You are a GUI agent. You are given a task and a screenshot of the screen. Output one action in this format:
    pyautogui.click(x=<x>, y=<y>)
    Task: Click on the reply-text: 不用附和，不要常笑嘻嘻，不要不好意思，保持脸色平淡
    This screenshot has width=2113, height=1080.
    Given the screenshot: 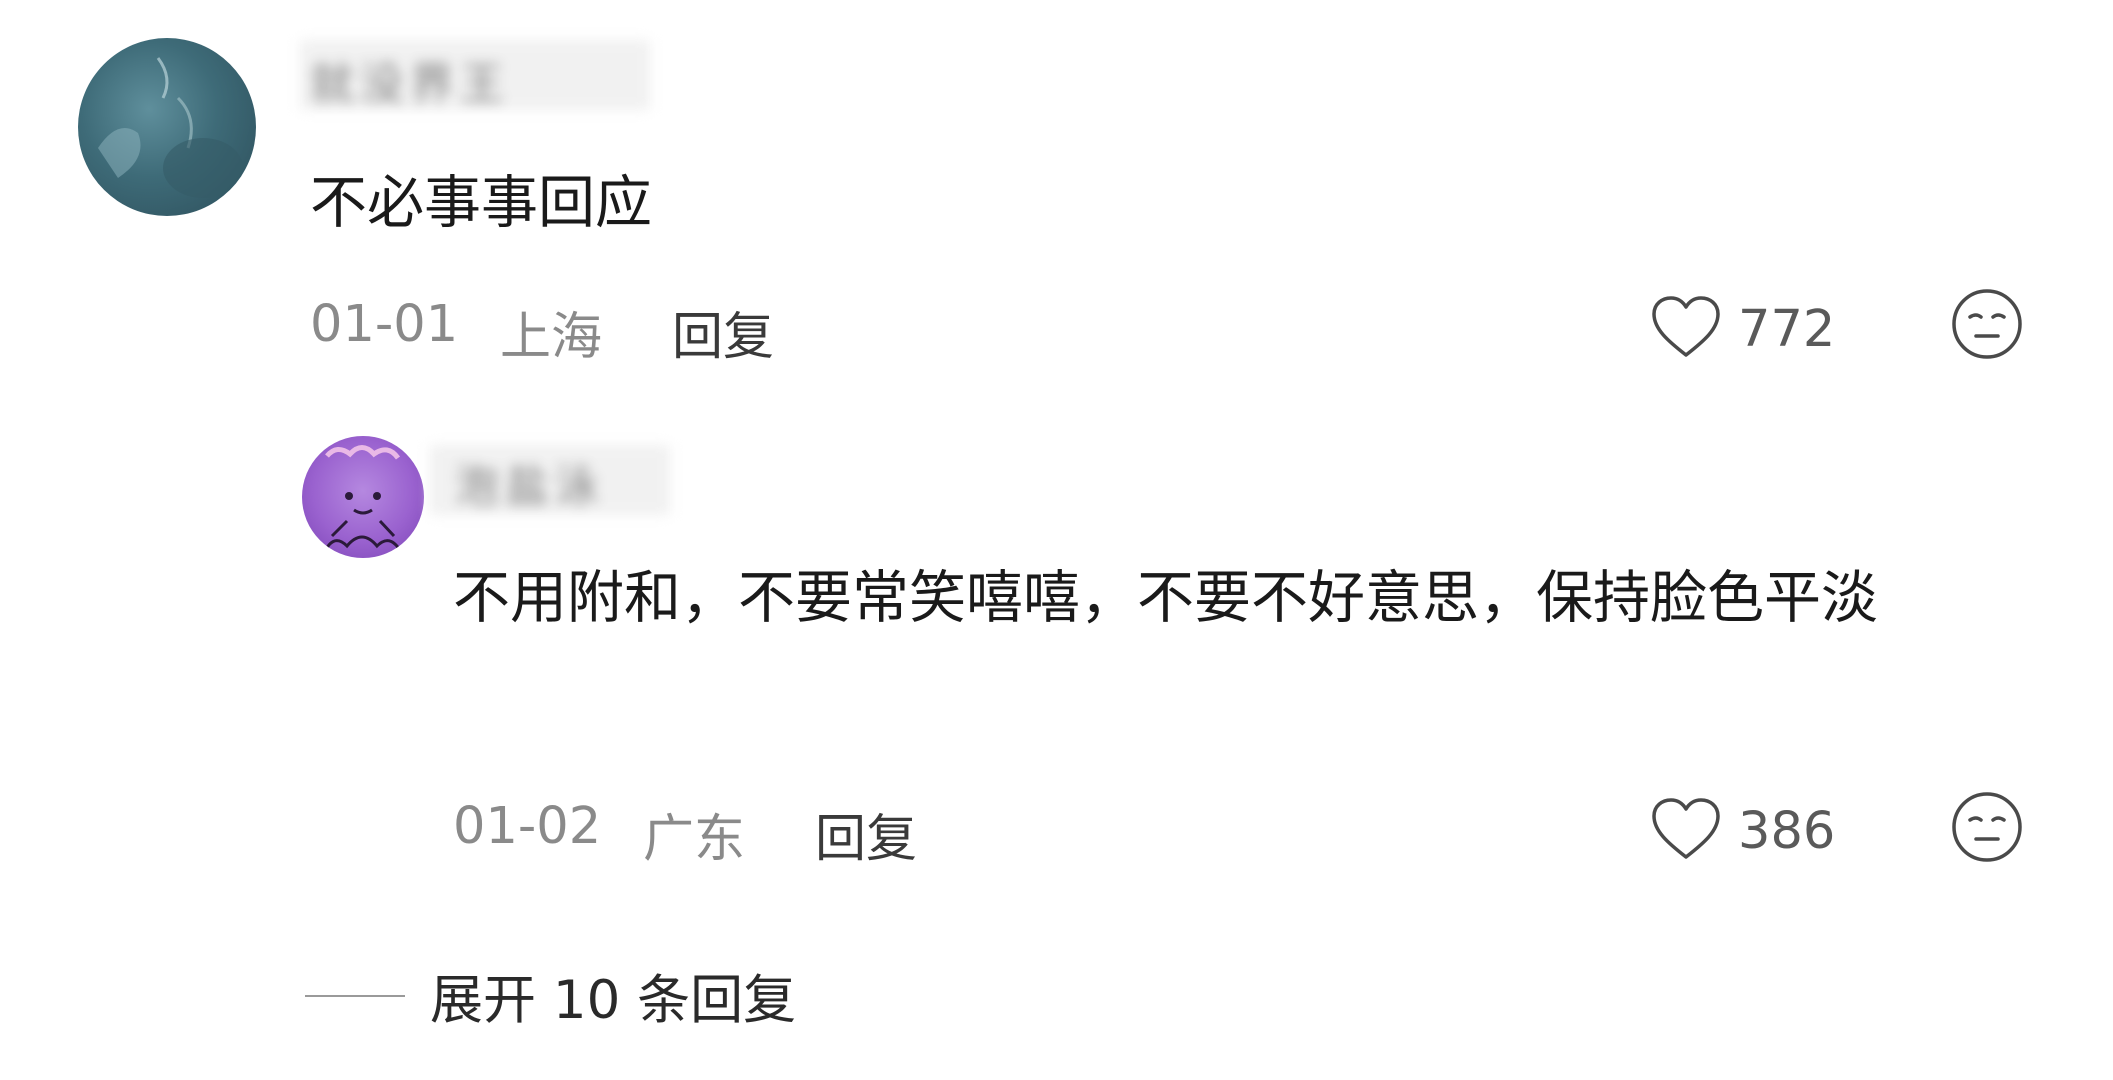 What is the action you would take?
    pyautogui.click(x=1165, y=598)
    